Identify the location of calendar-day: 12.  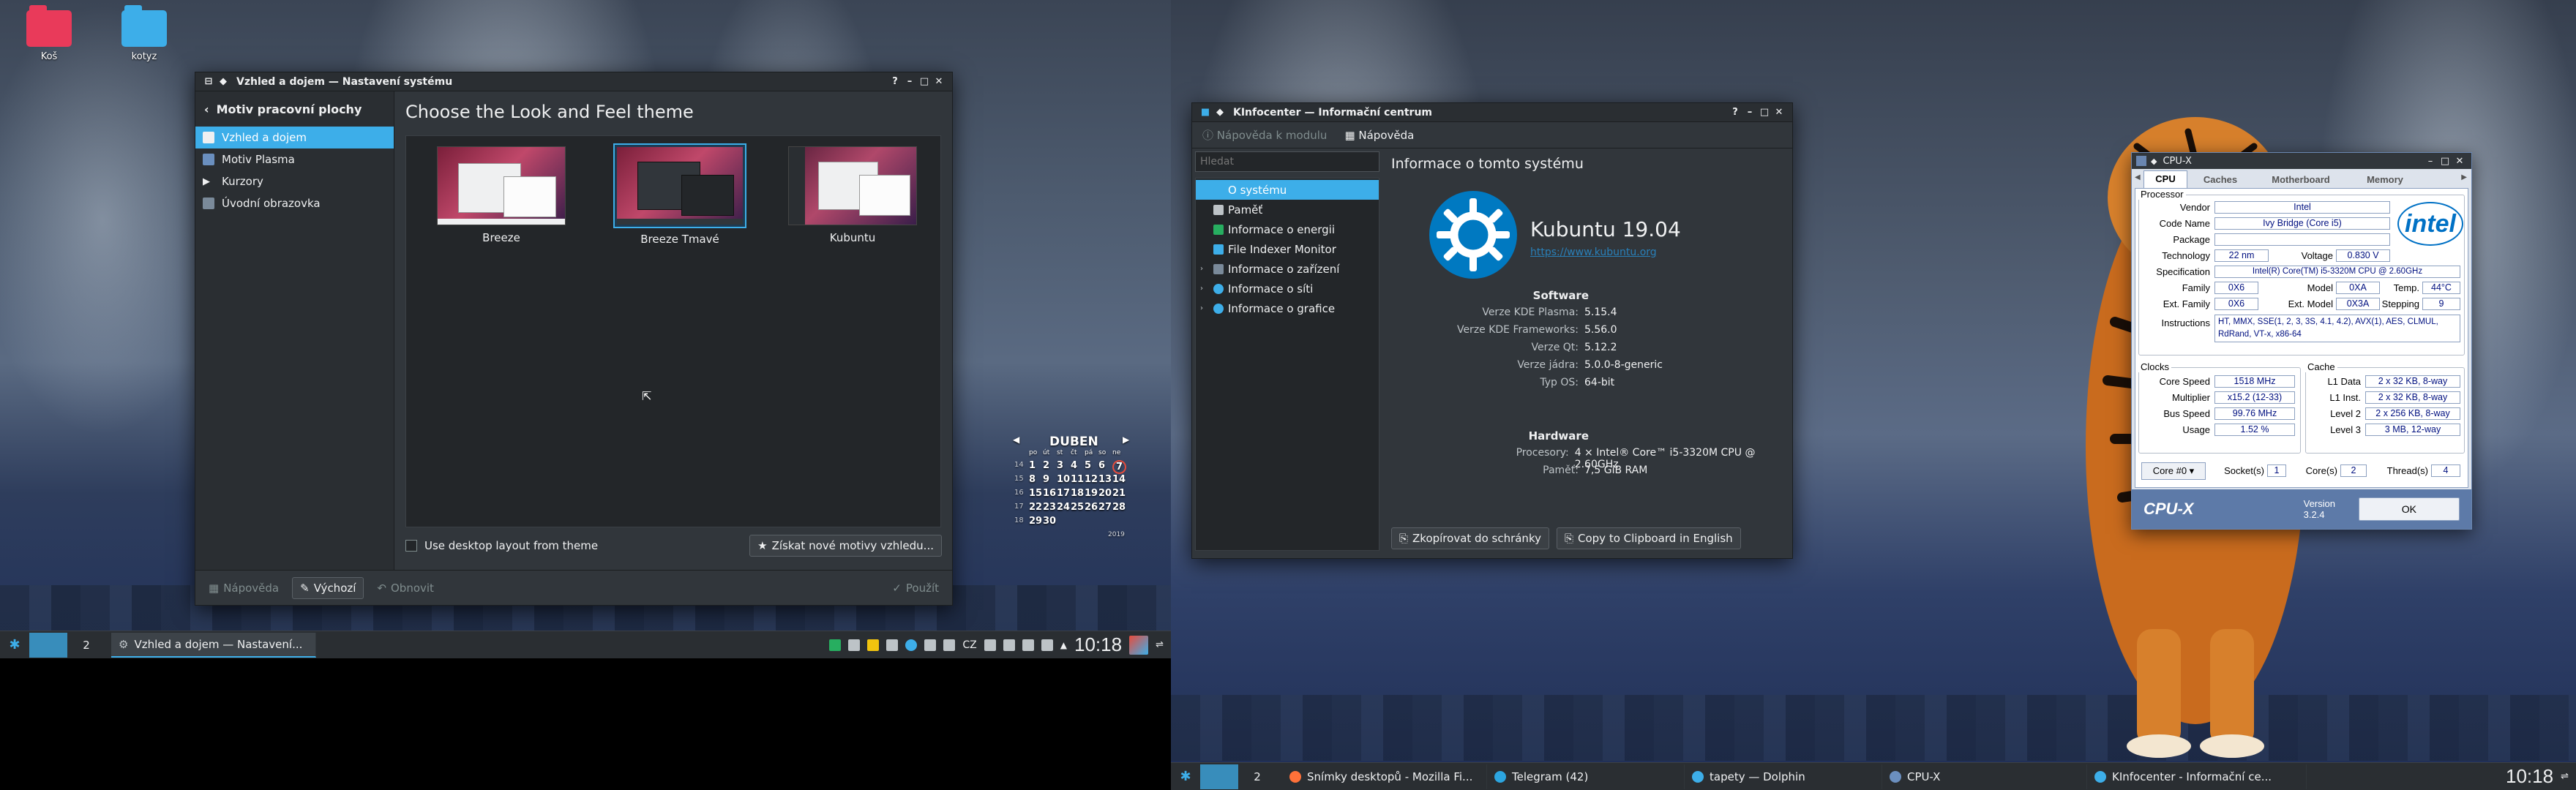
(1091, 479).